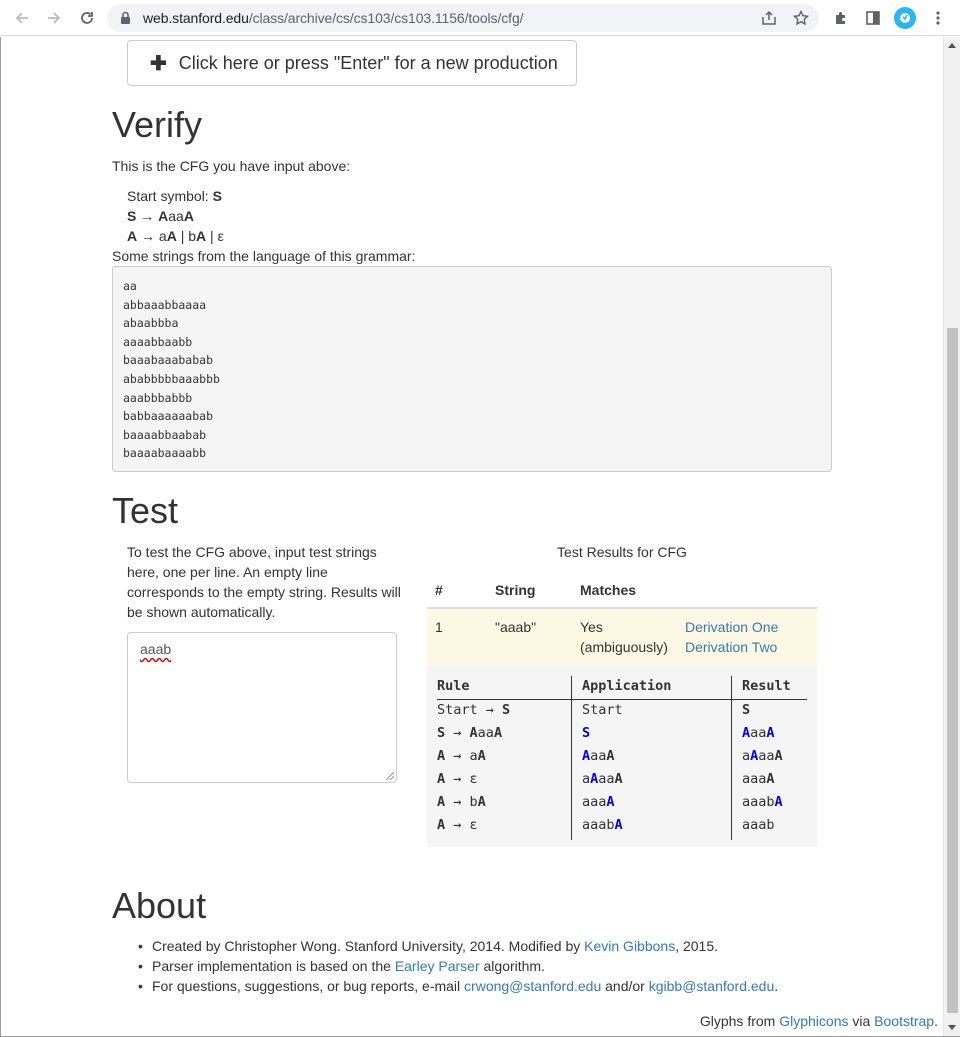 This screenshot has width=960, height=1037. Describe the element at coordinates (262, 707) in the screenshot. I see `test-strings-textarea: aaab` at that location.